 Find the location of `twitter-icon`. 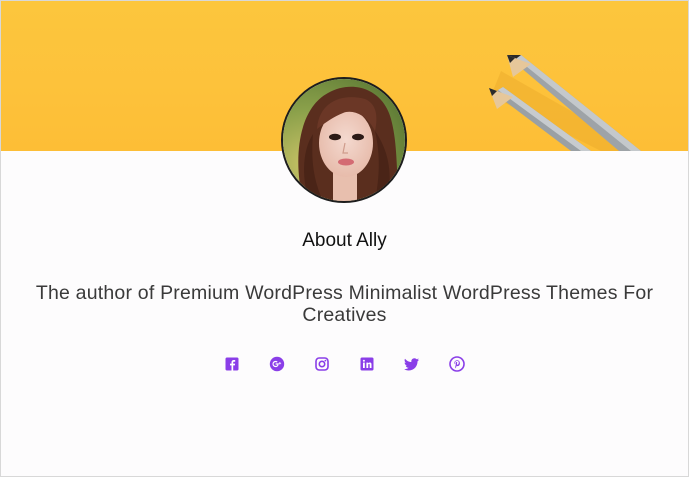

twitter-icon is located at coordinates (411, 364).